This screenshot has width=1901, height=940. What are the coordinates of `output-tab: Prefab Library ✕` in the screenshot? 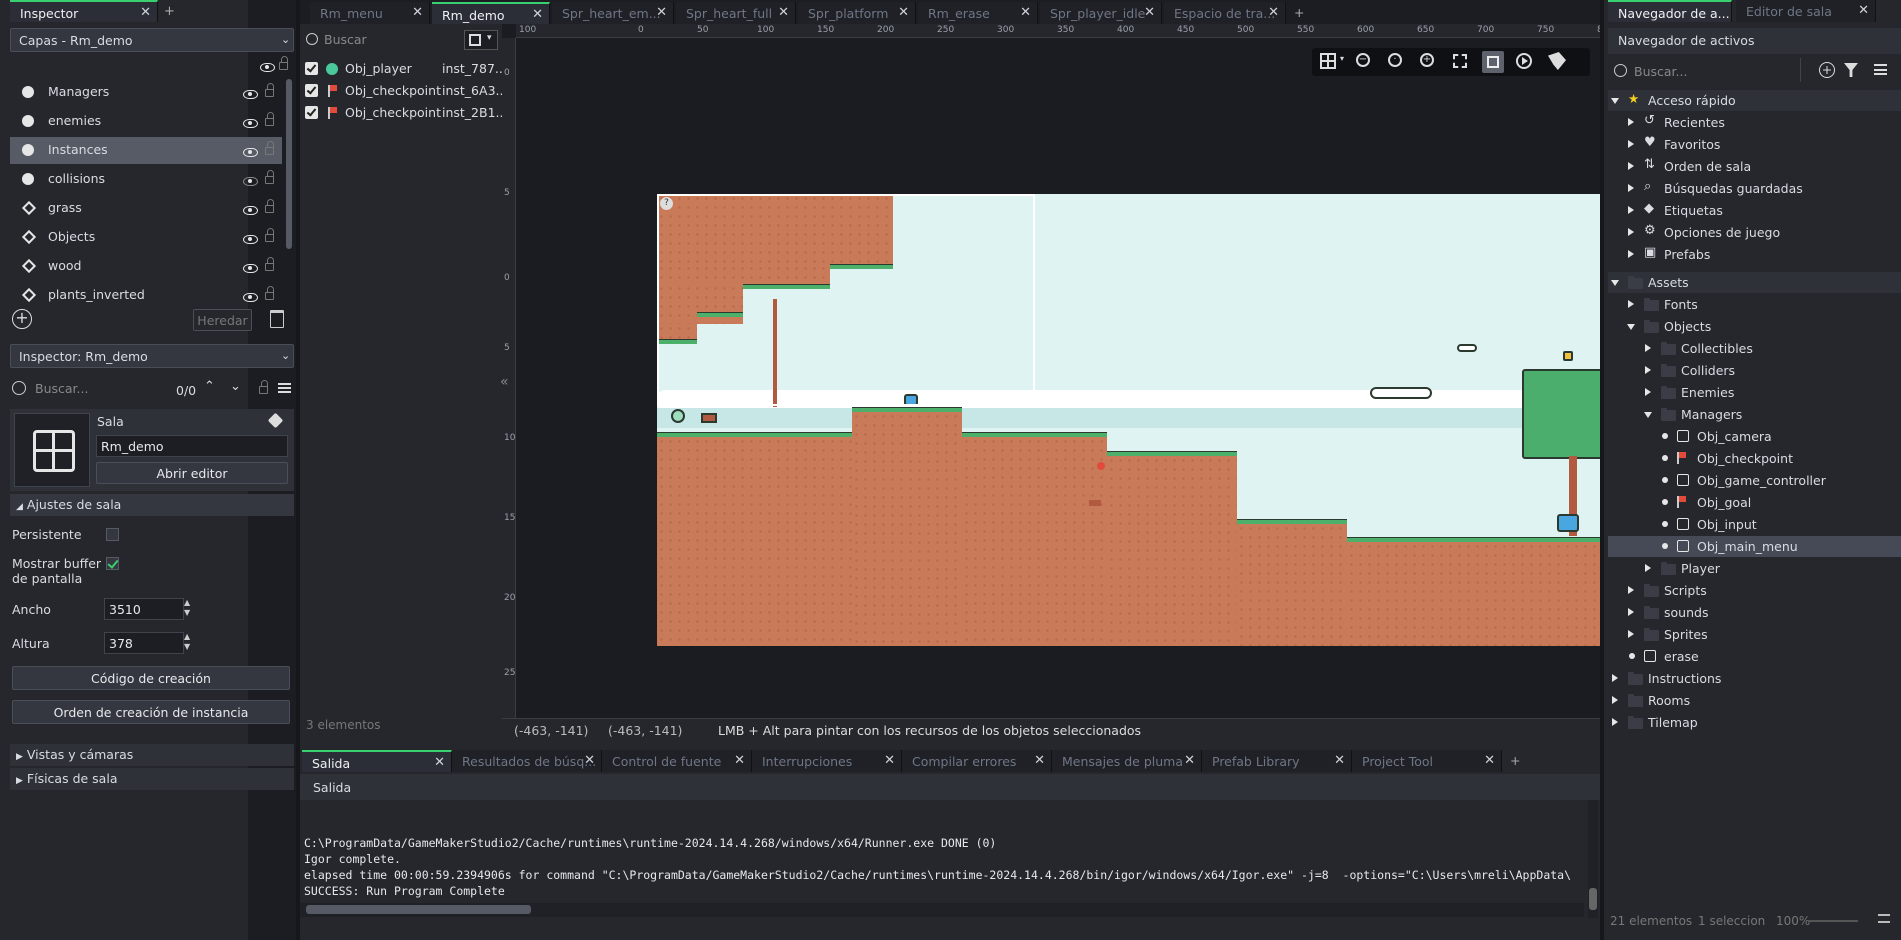 It's located at (1277, 761).